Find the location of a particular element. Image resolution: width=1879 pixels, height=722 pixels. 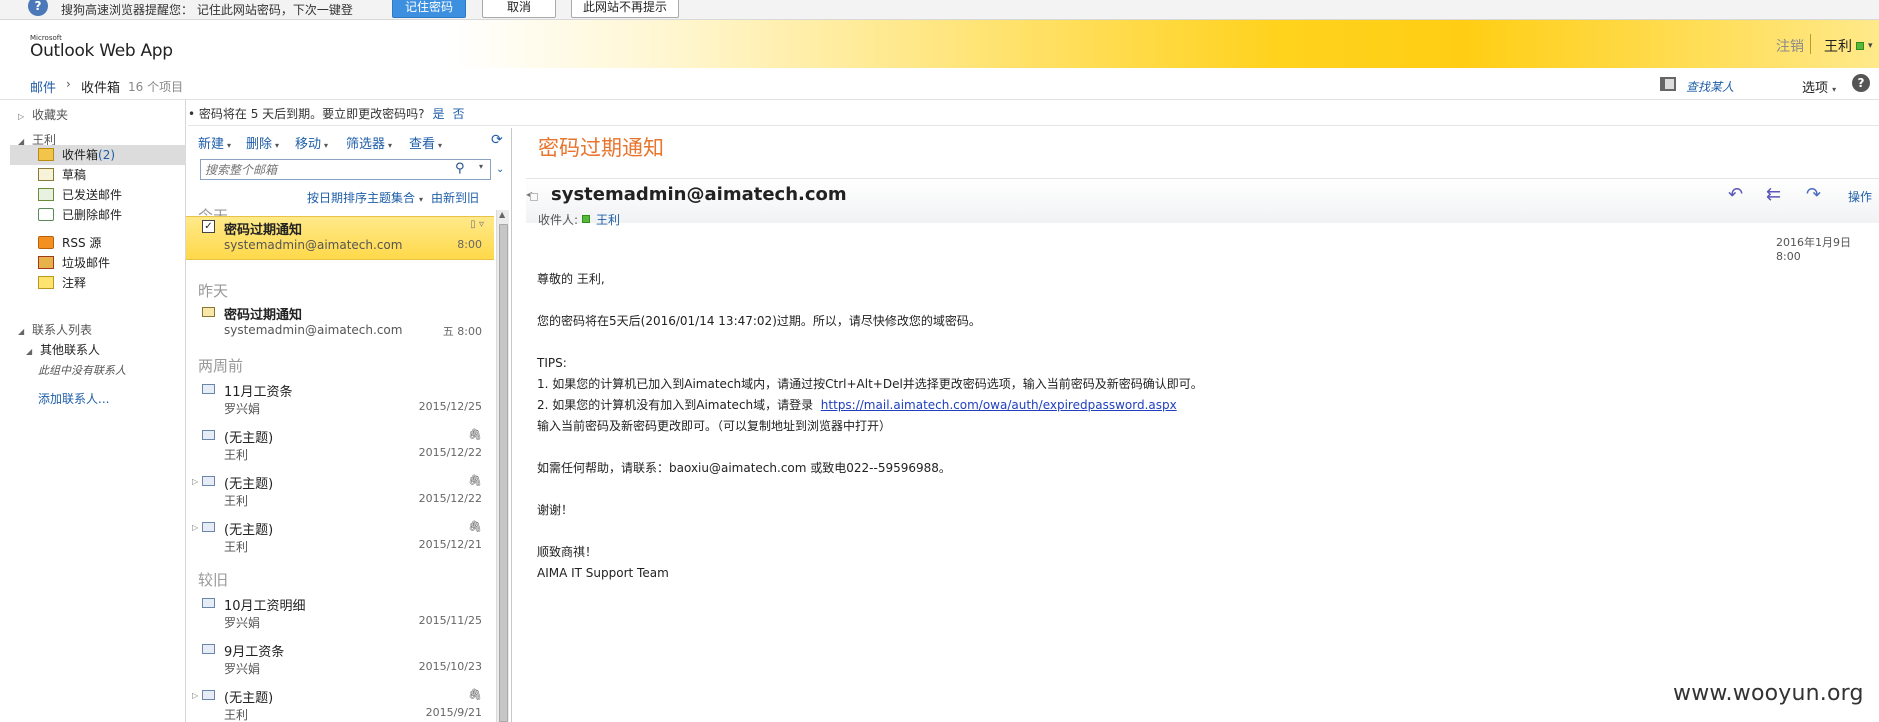

notice-text: • 密码将在 5 天后到期。要立即更改密码吗? is located at coordinates (306, 114).